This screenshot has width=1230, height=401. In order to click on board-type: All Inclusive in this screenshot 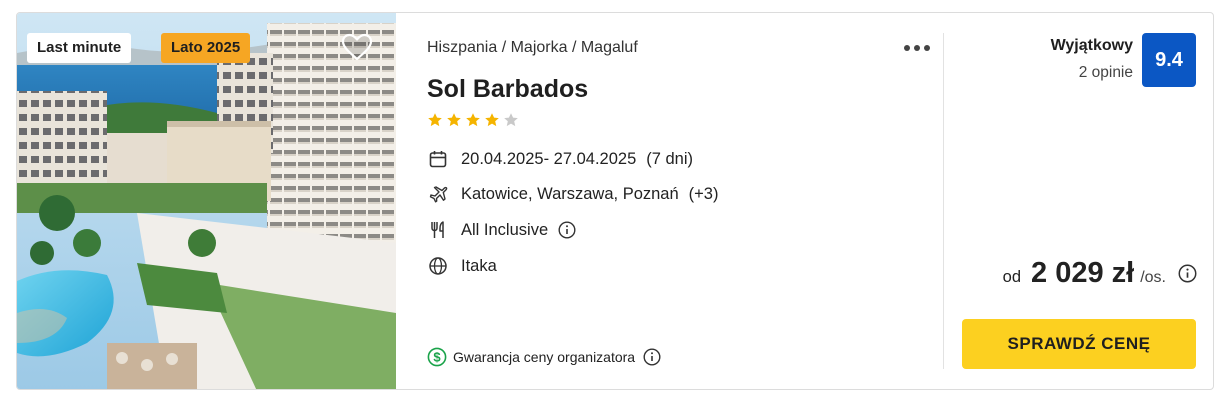, I will do `click(505, 229)`.